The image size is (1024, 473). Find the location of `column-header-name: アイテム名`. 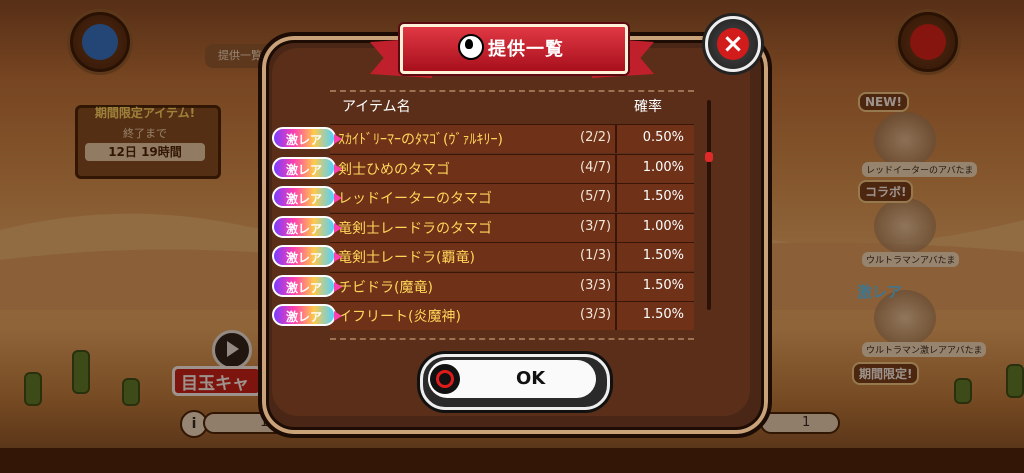

column-header-name: アイテム名 is located at coordinates (376, 107).